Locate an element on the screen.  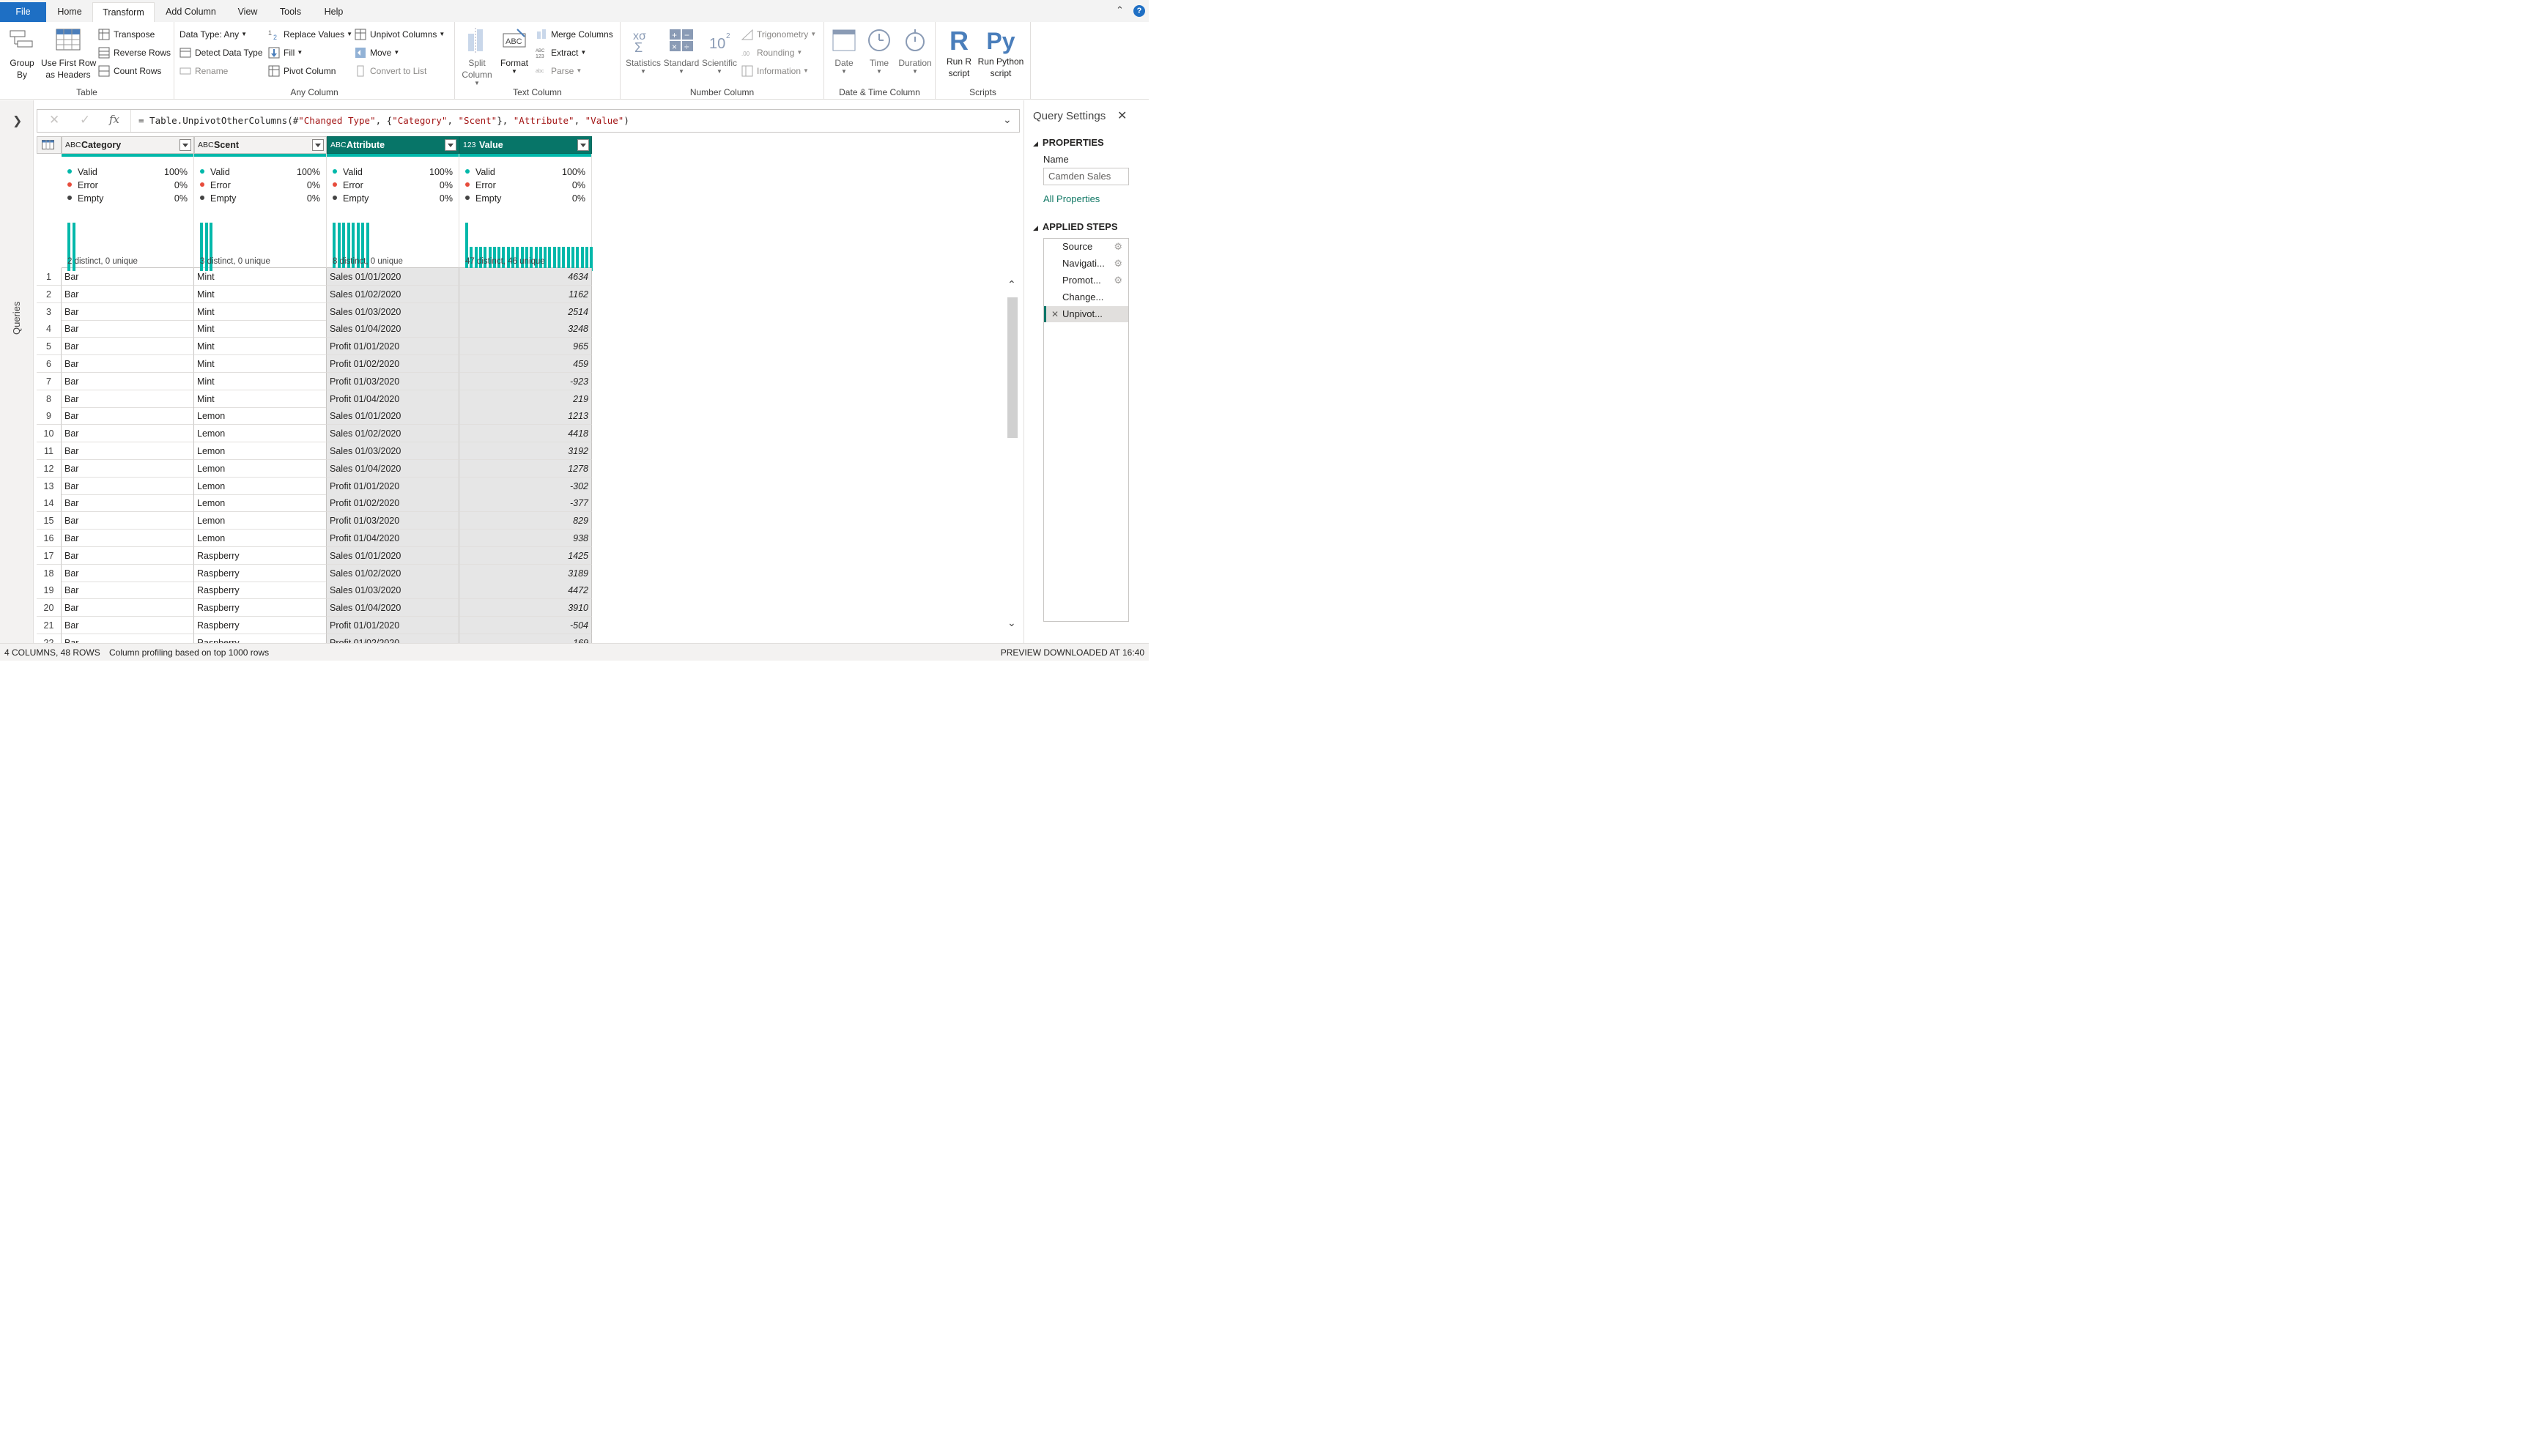
fx-icon: fx is located at coordinates (114, 120).